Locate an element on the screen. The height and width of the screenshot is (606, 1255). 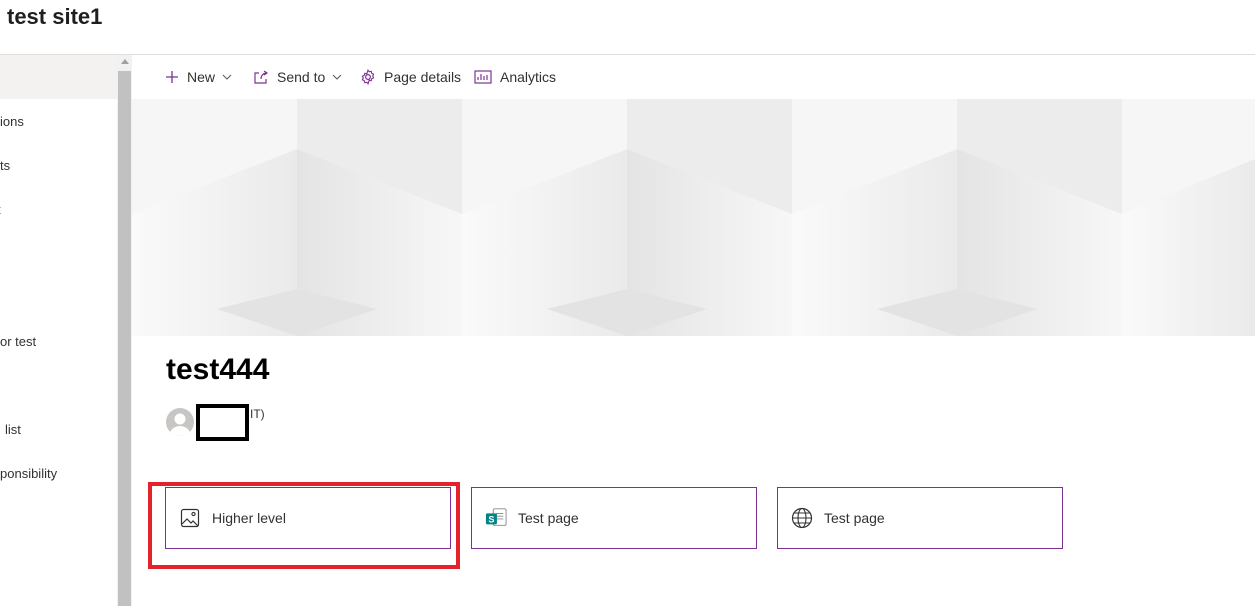
site-header: test site1 is located at coordinates (627, 27).